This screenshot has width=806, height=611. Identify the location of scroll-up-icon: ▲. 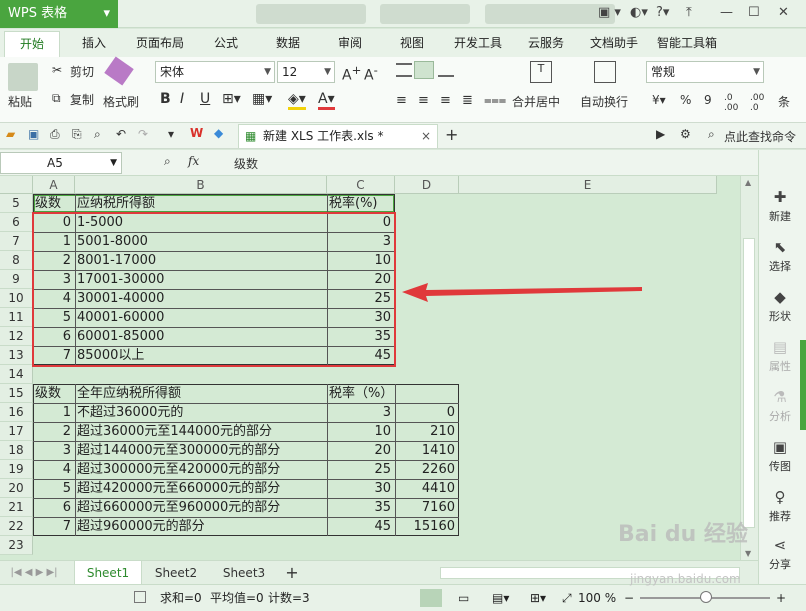
(748, 182).